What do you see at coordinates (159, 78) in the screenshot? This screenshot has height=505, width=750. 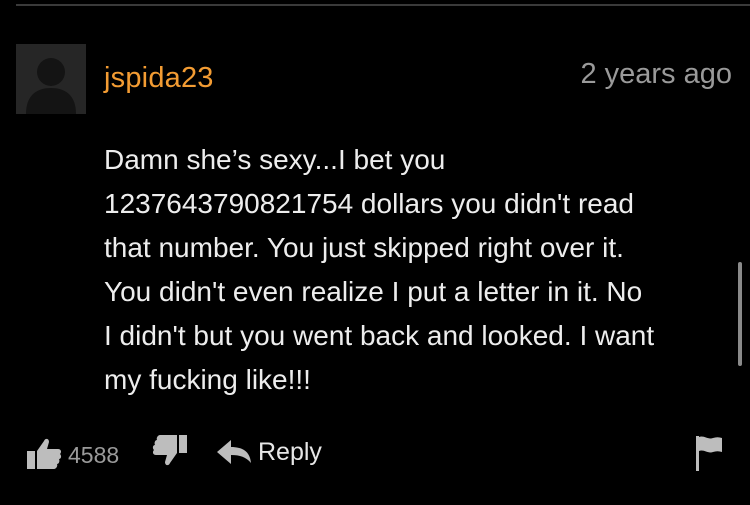 I see `comment-username: jspida23` at bounding box center [159, 78].